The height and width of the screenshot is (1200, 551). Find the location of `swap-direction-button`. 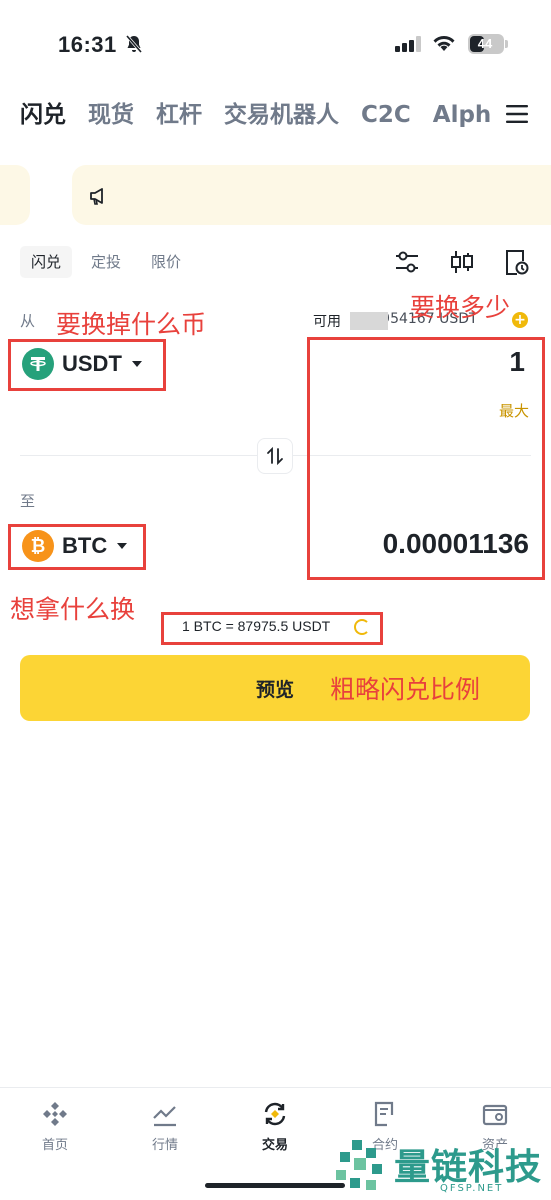

swap-direction-button is located at coordinates (275, 456).